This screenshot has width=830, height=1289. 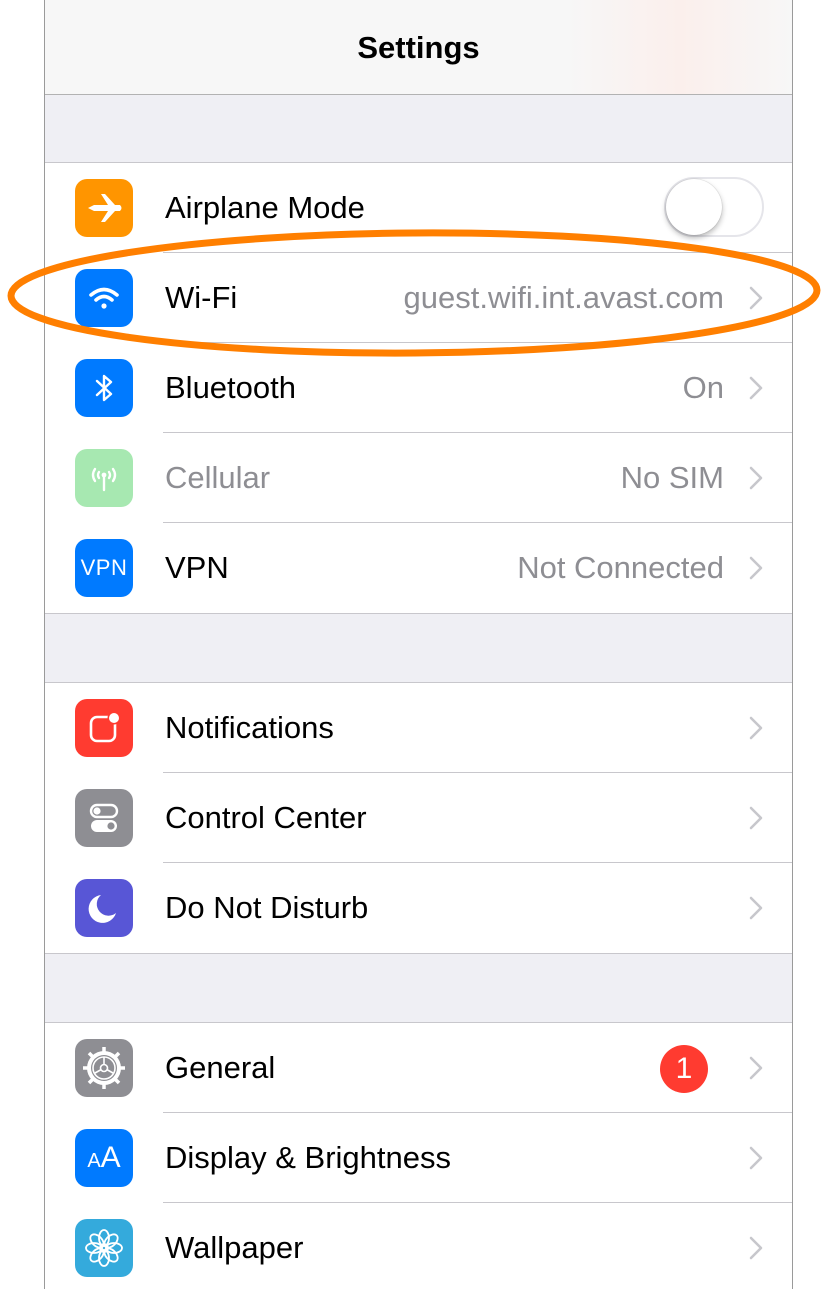 I want to click on cellular-row: Cellular No SIM, so click(x=418, y=478).